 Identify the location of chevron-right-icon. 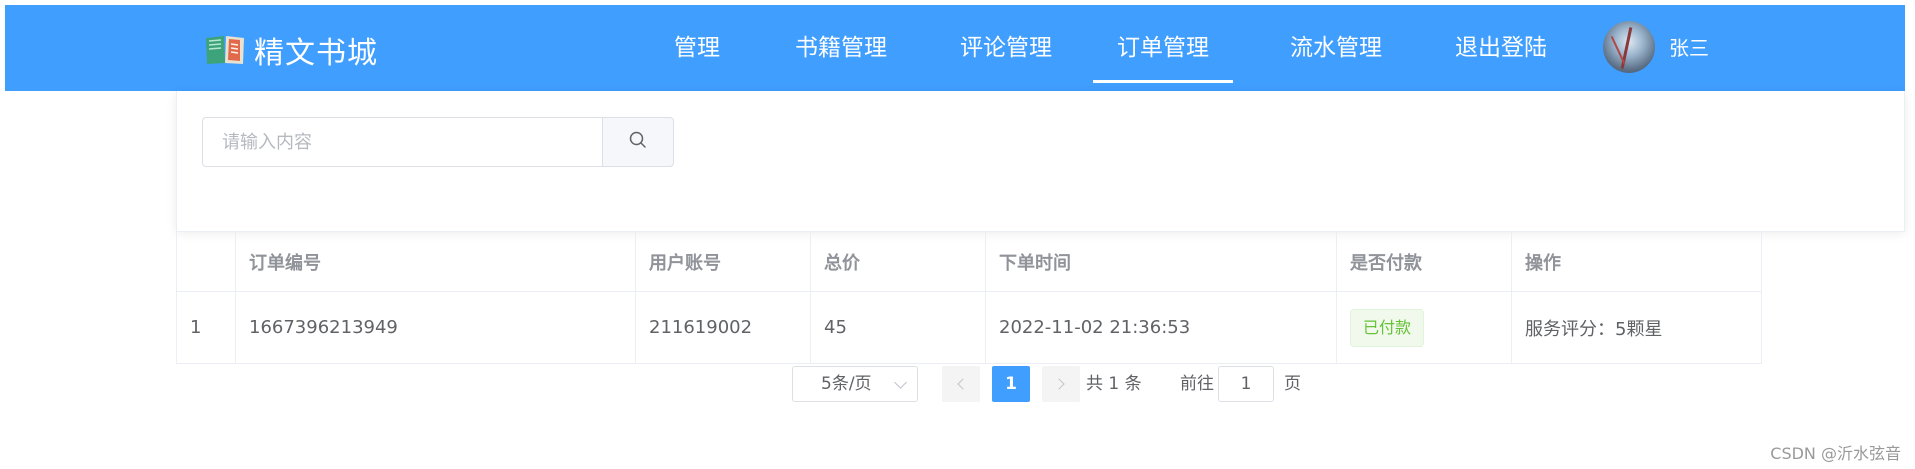
(1059, 384).